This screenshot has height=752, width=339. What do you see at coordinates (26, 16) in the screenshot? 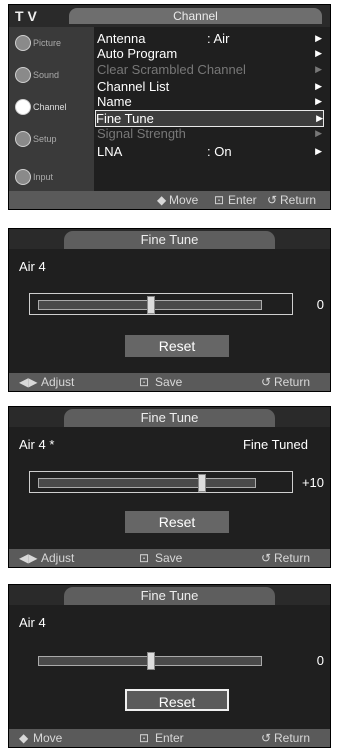
I see `tv-label: T V` at bounding box center [26, 16].